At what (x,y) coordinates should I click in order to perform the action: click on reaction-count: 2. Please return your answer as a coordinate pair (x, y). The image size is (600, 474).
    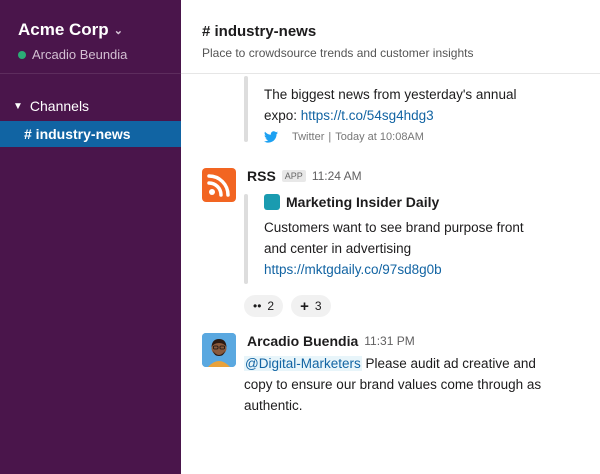
    Looking at the image, I should click on (271, 306).